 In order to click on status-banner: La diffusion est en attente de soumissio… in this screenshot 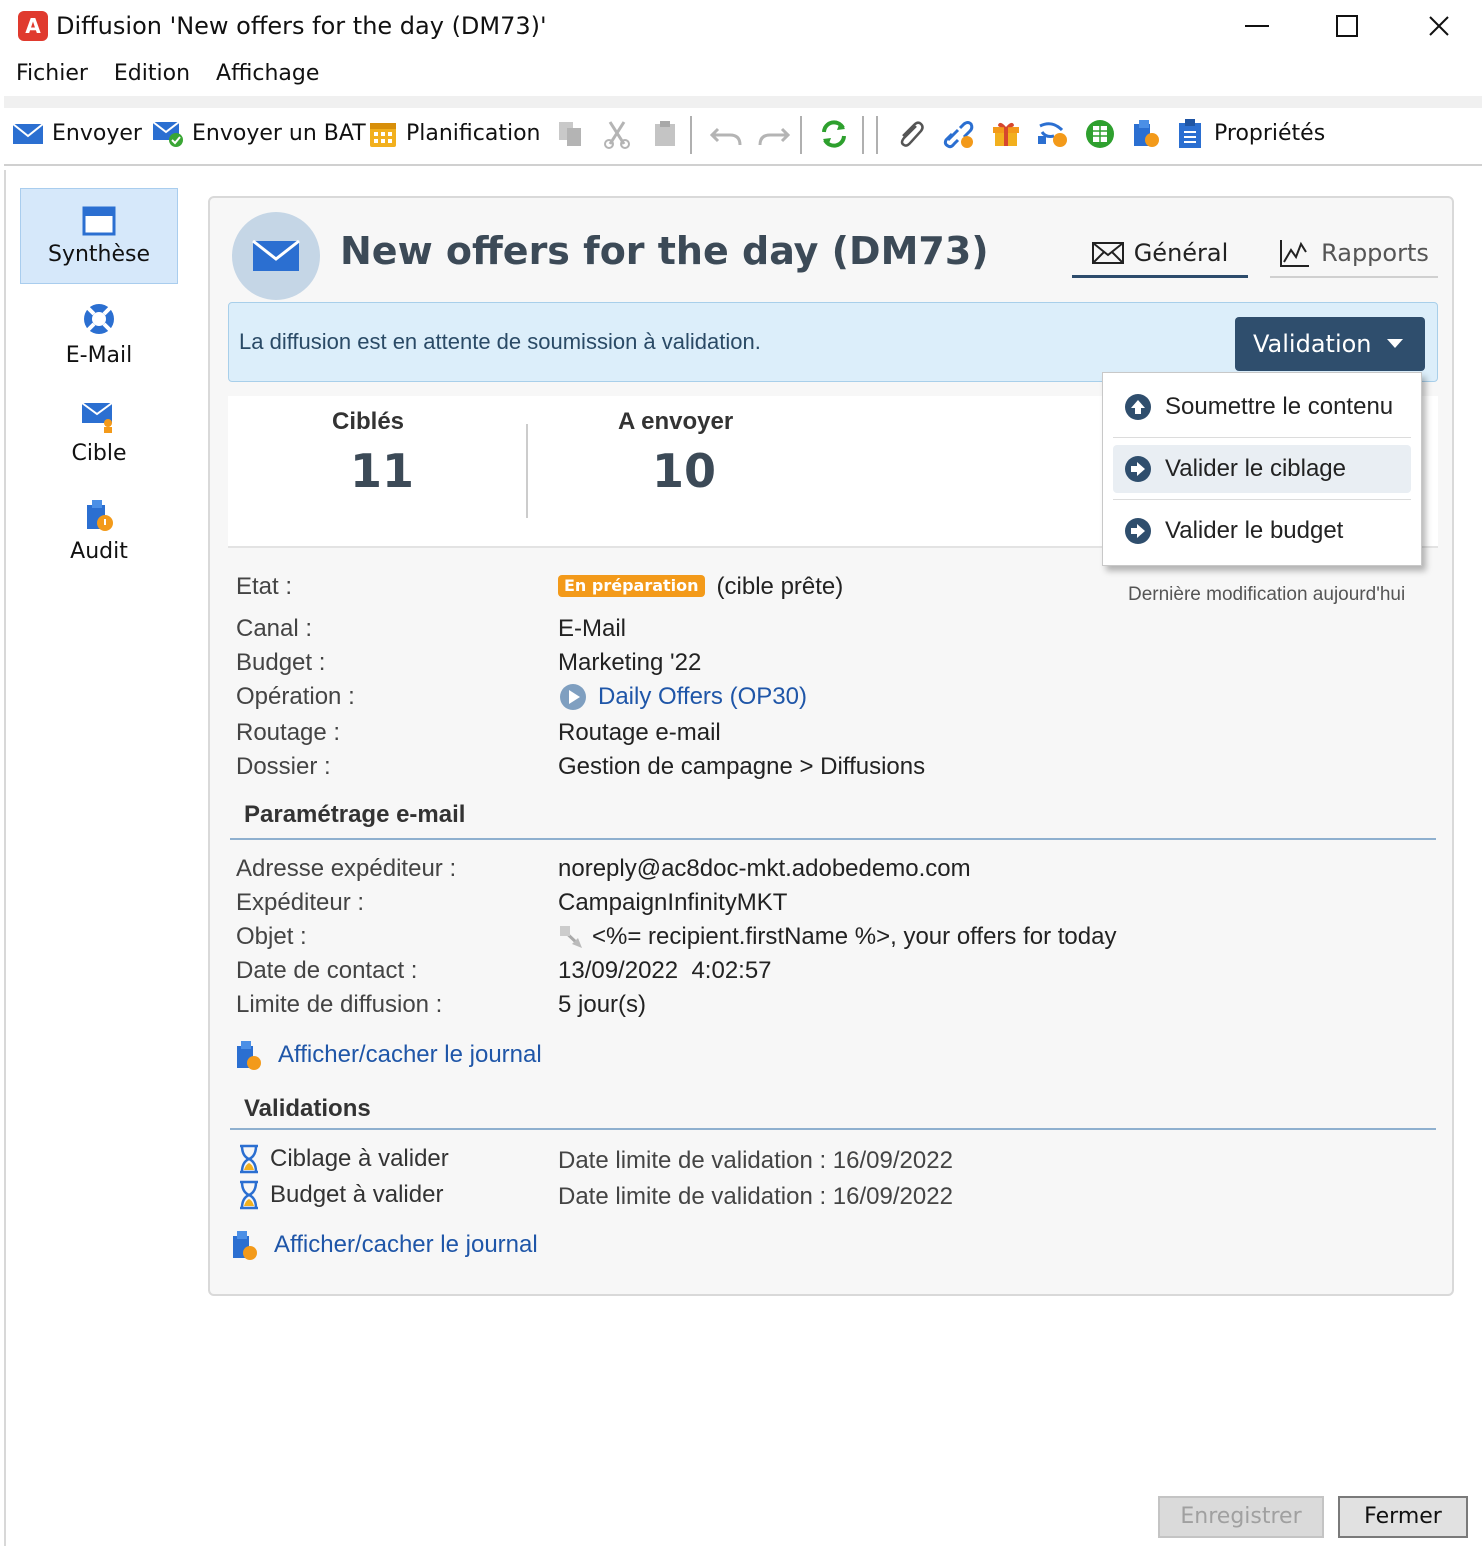, I will do `click(833, 342)`.